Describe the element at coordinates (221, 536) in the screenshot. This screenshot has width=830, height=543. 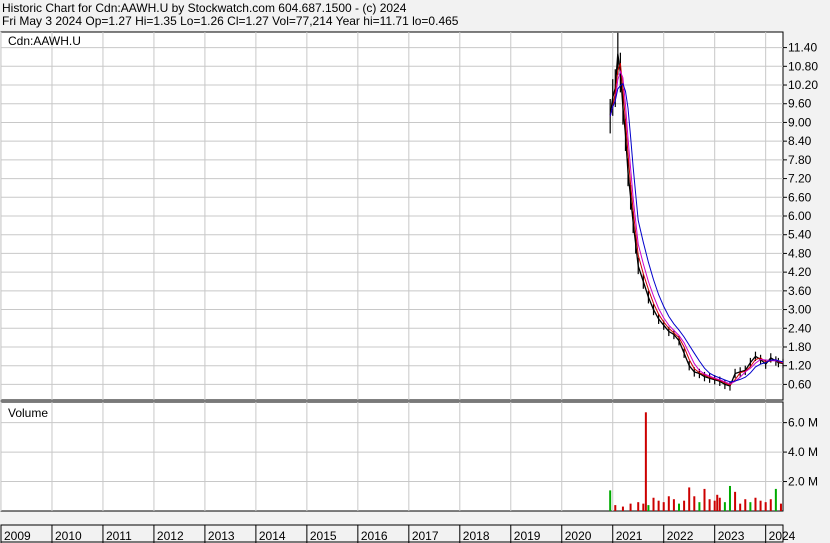
I see `x-axis-tick-label: 2013` at that location.